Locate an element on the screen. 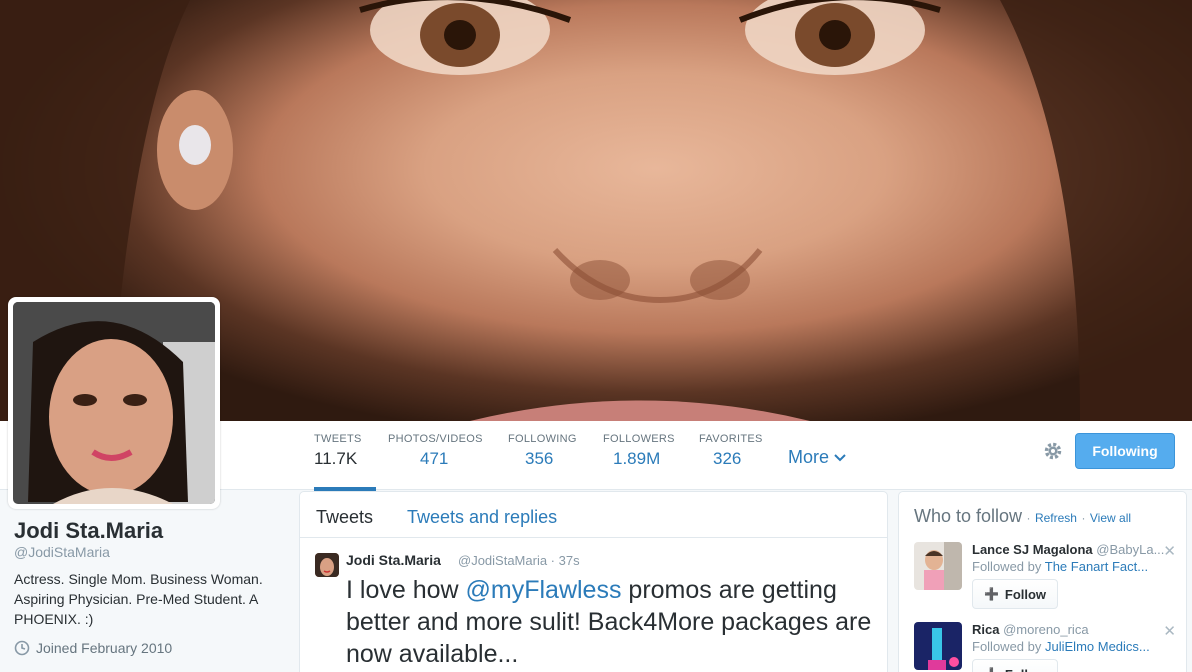 This screenshot has height=672, width=1192. suggestion-name-text: Lance SJ Magalona is located at coordinates (1032, 549).